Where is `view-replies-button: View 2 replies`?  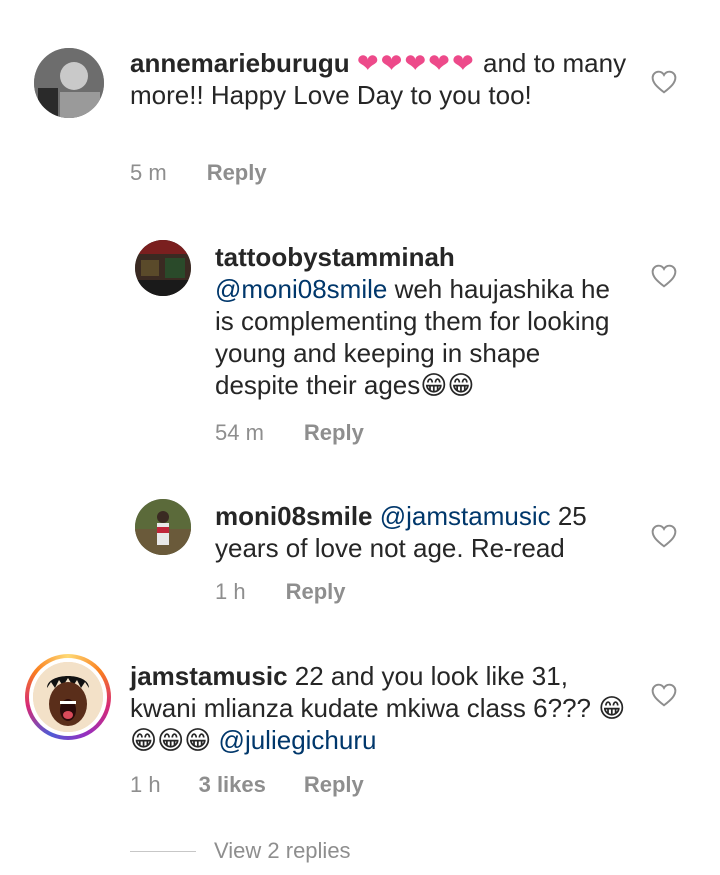
view-replies-button: View 2 replies is located at coordinates (240, 851).